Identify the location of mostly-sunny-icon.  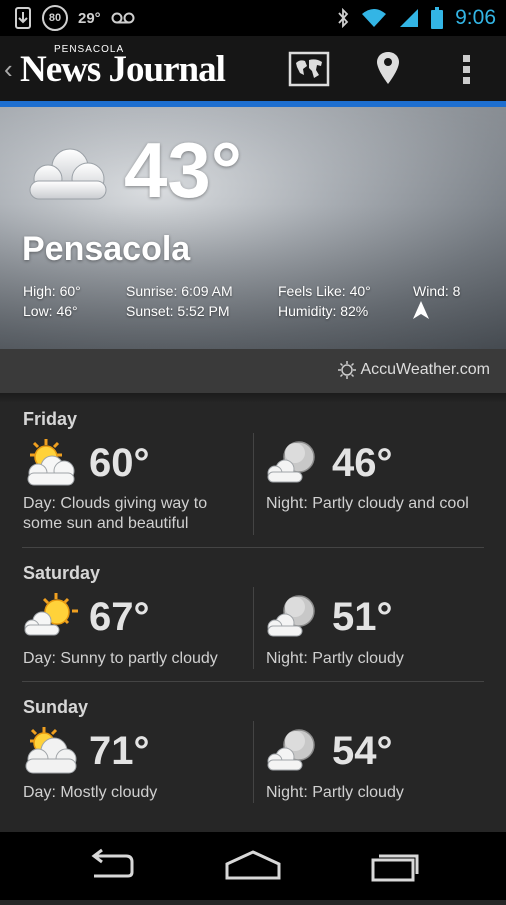
(51, 616).